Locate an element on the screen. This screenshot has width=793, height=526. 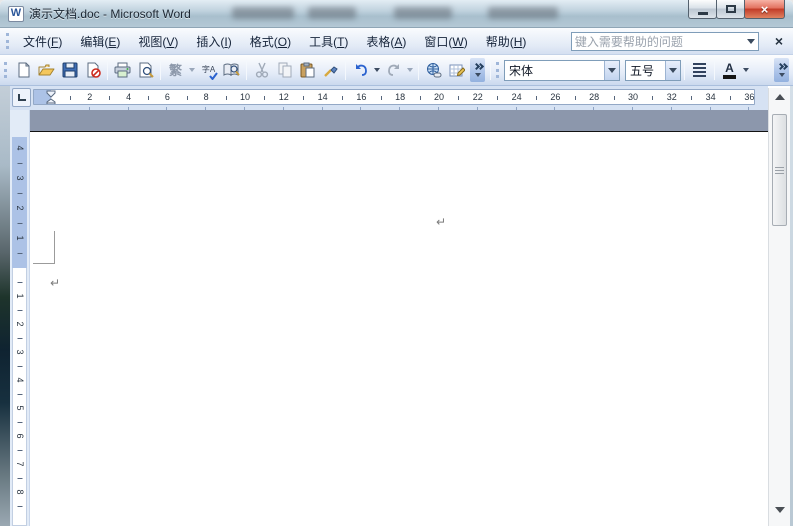
window-title: 演示文档.doc - Microsoft Word is located at coordinates (110, 14).